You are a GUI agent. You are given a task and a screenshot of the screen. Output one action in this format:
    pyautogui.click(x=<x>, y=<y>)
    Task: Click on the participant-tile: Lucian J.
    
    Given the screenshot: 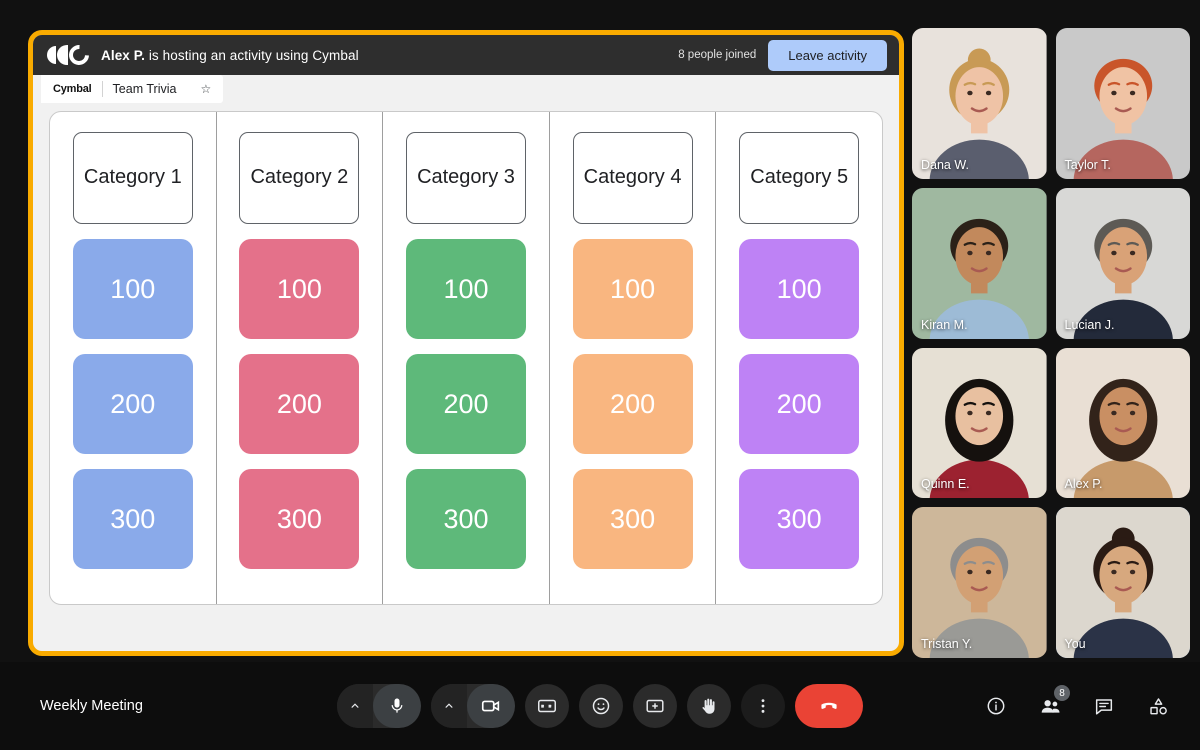 What is the action you would take?
    pyautogui.click(x=1122, y=263)
    